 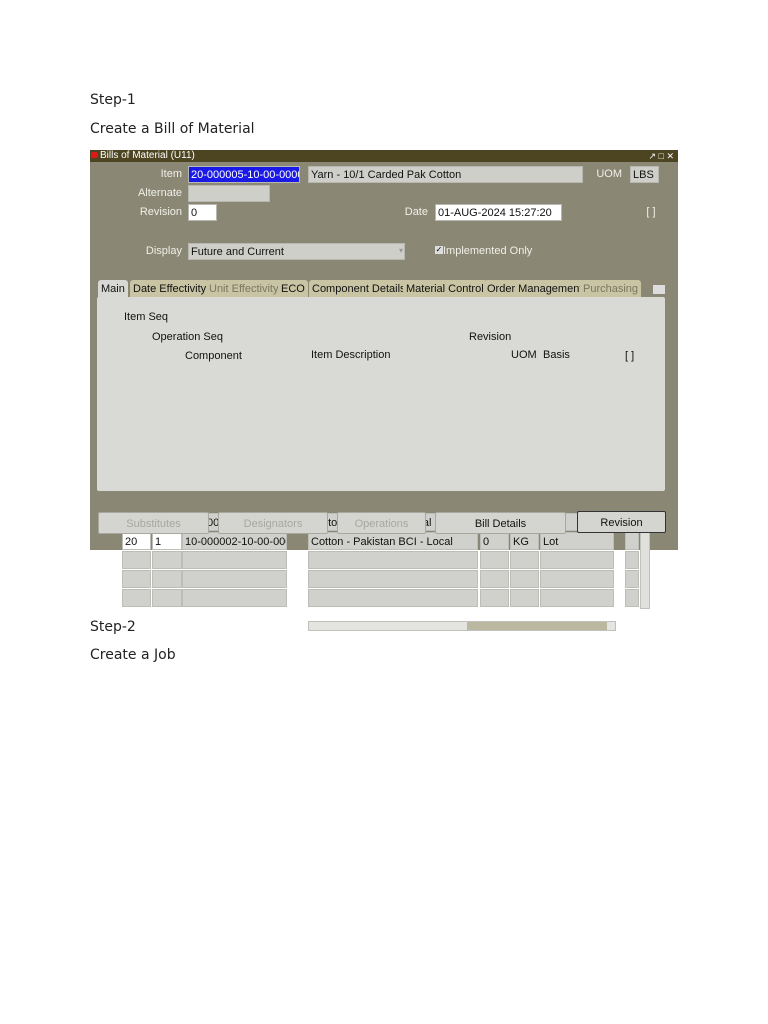 I want to click on operation-seq-header: Operation Seq, so click(x=187, y=337).